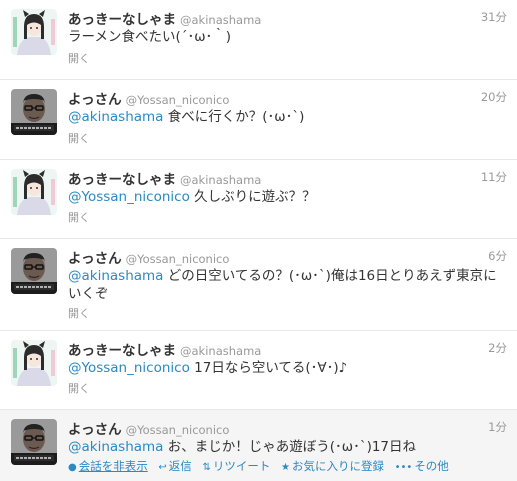 The image size is (517, 481). What do you see at coordinates (287, 98) in the screenshot?
I see `tweet-header: よっさん @Yossan_niconico 20分` at bounding box center [287, 98].